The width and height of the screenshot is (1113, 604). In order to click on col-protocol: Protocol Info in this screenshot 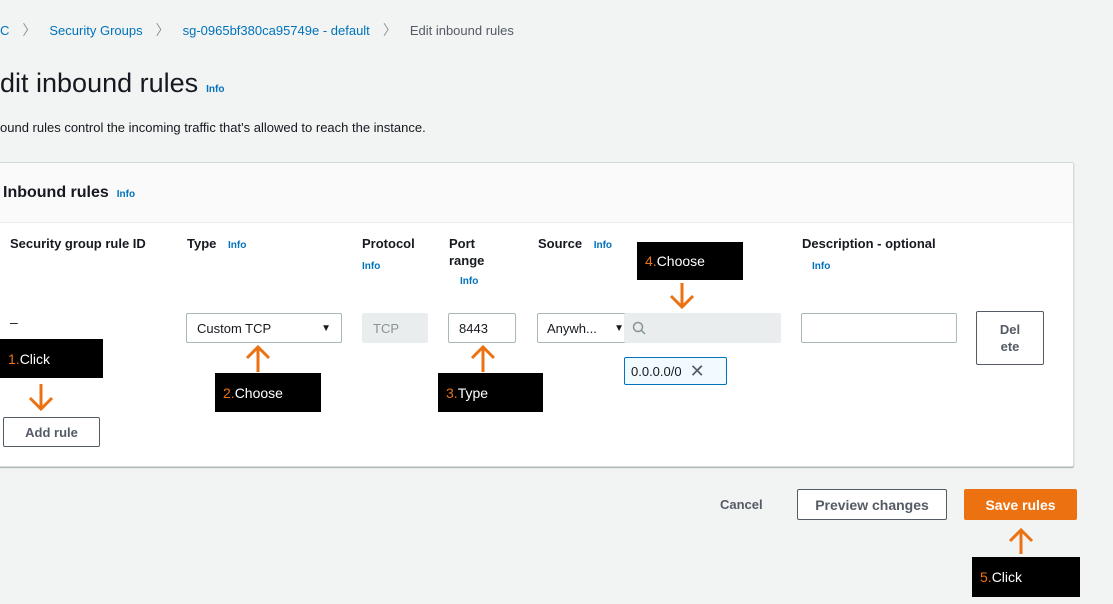, I will do `click(388, 255)`.